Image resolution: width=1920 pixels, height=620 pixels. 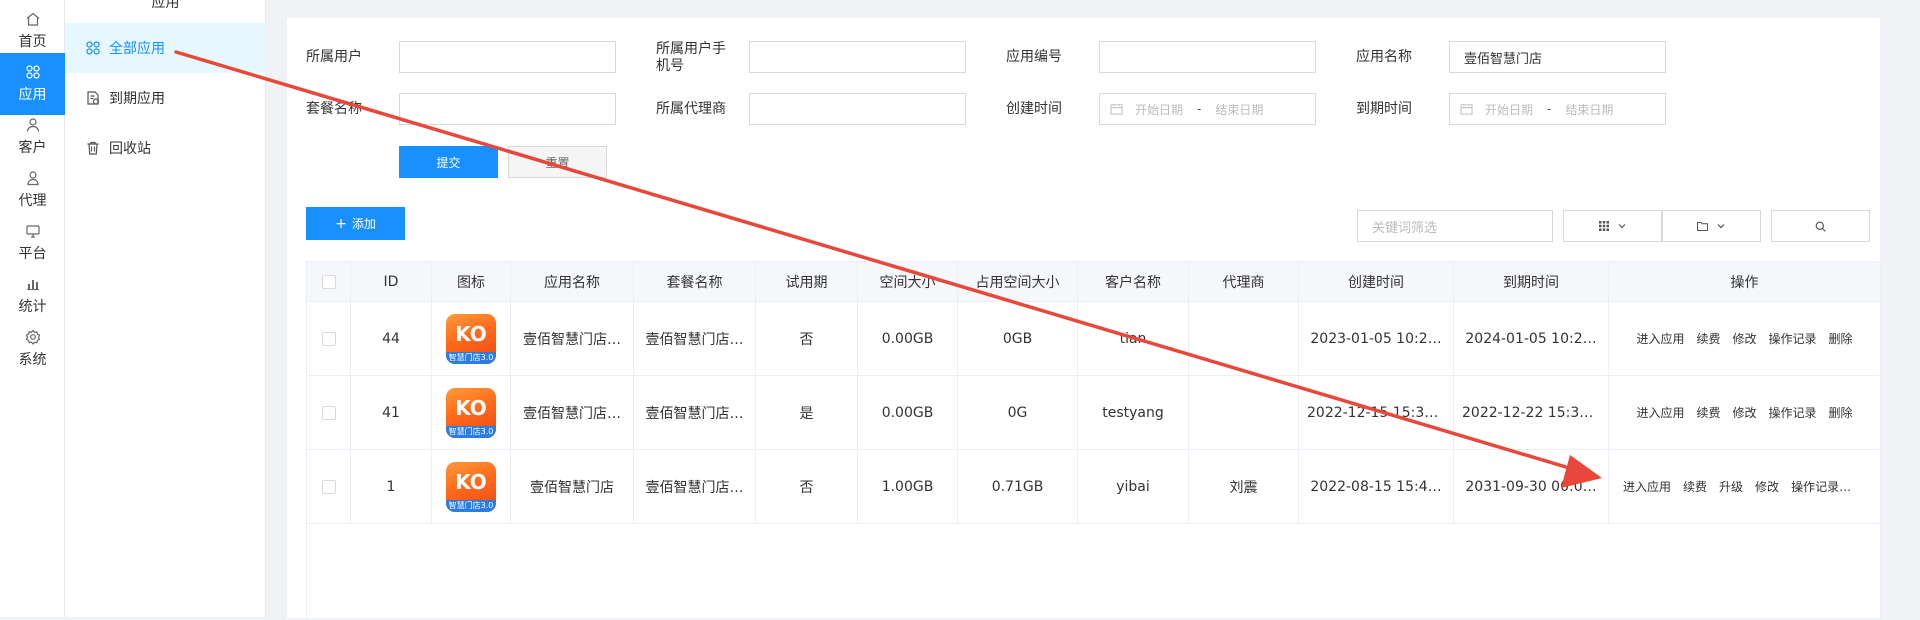 I want to click on cell-id: 1, so click(x=391, y=486).